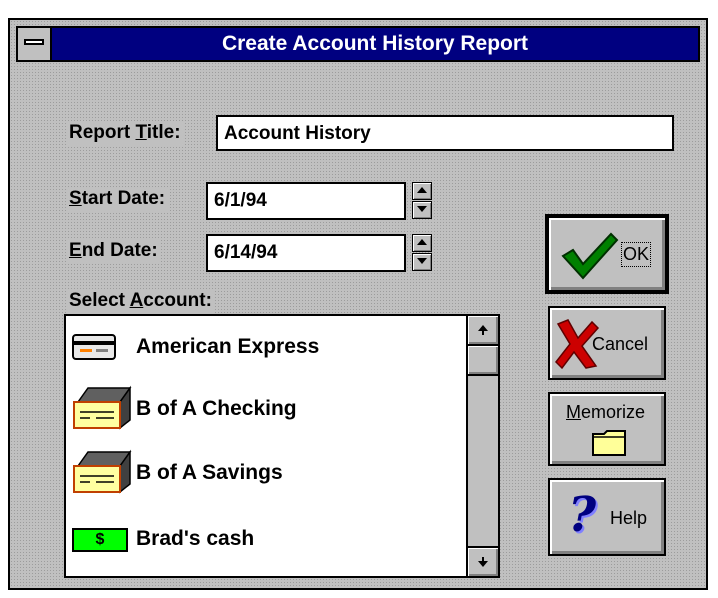  I want to click on label-accelerator: S, so click(75, 198).